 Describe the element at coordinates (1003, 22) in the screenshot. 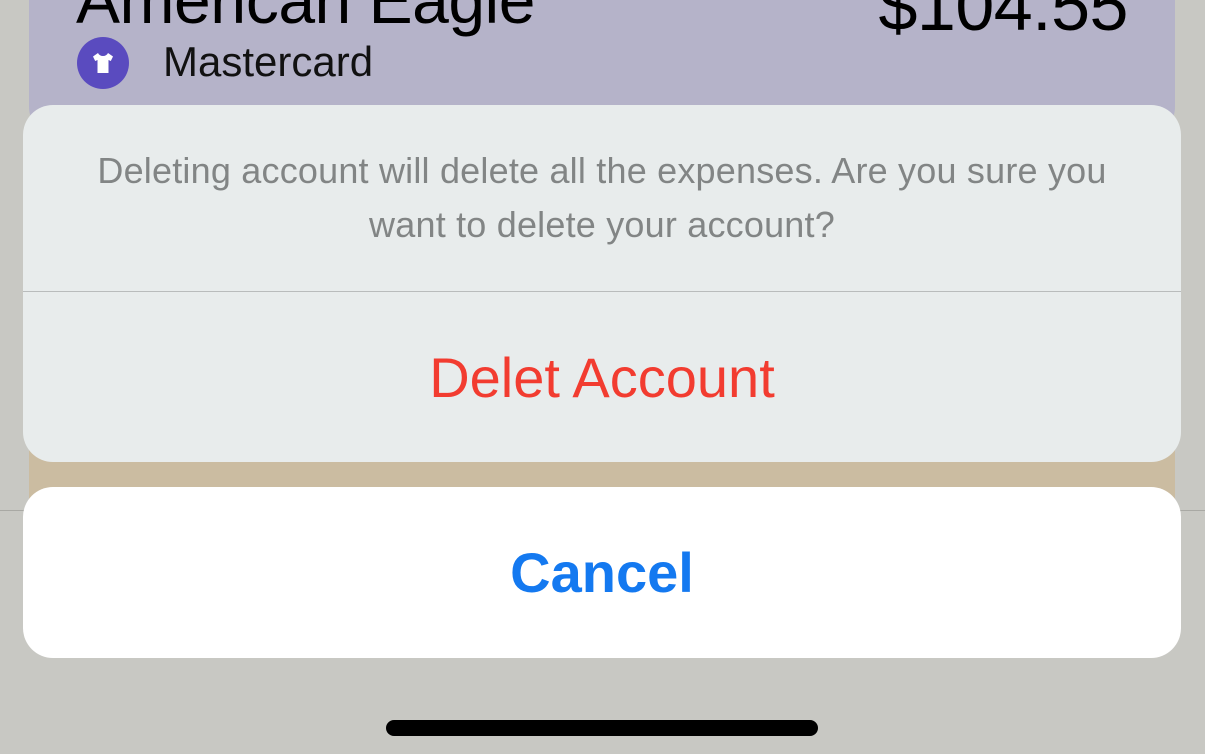

I see `expense-amount: $104.55` at that location.